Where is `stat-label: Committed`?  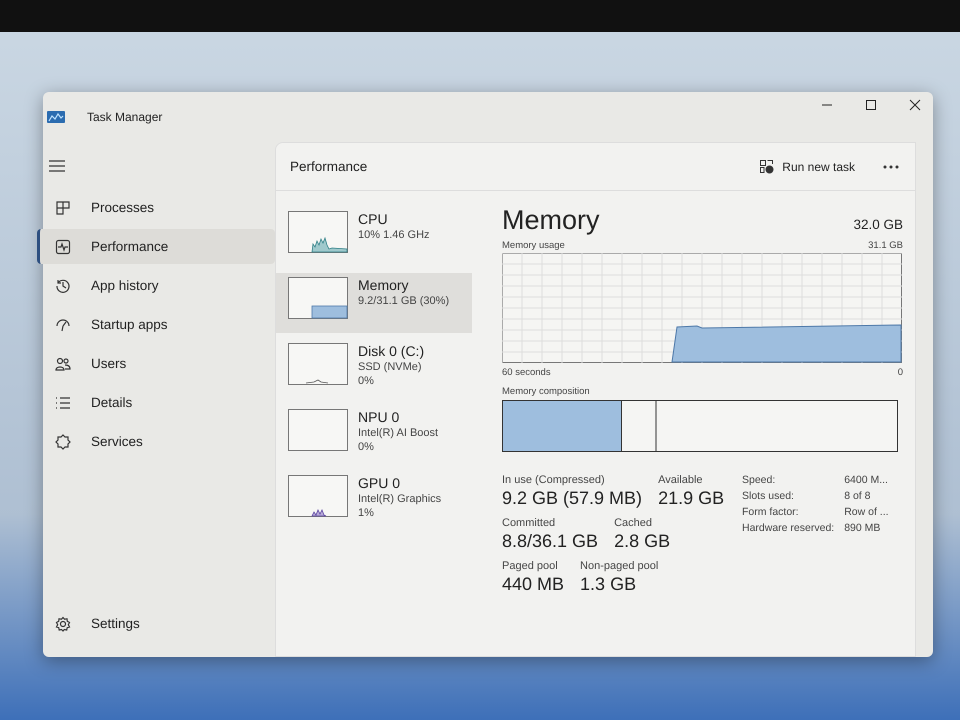
stat-label: Committed is located at coordinates (529, 523).